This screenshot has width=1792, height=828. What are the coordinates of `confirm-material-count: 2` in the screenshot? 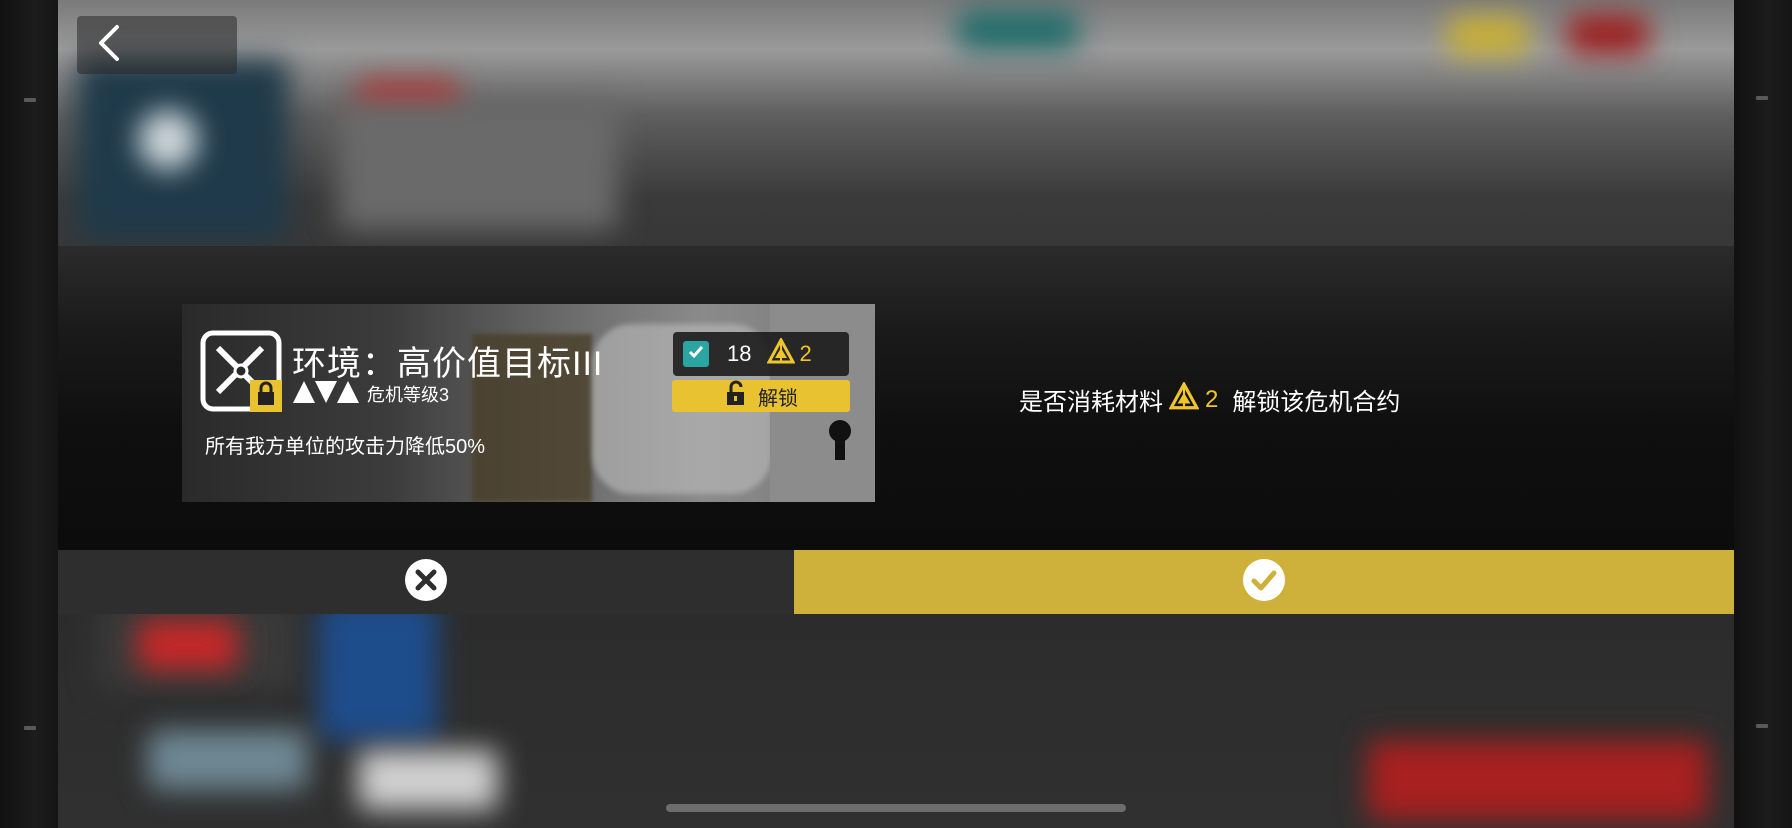 It's located at (1212, 399).